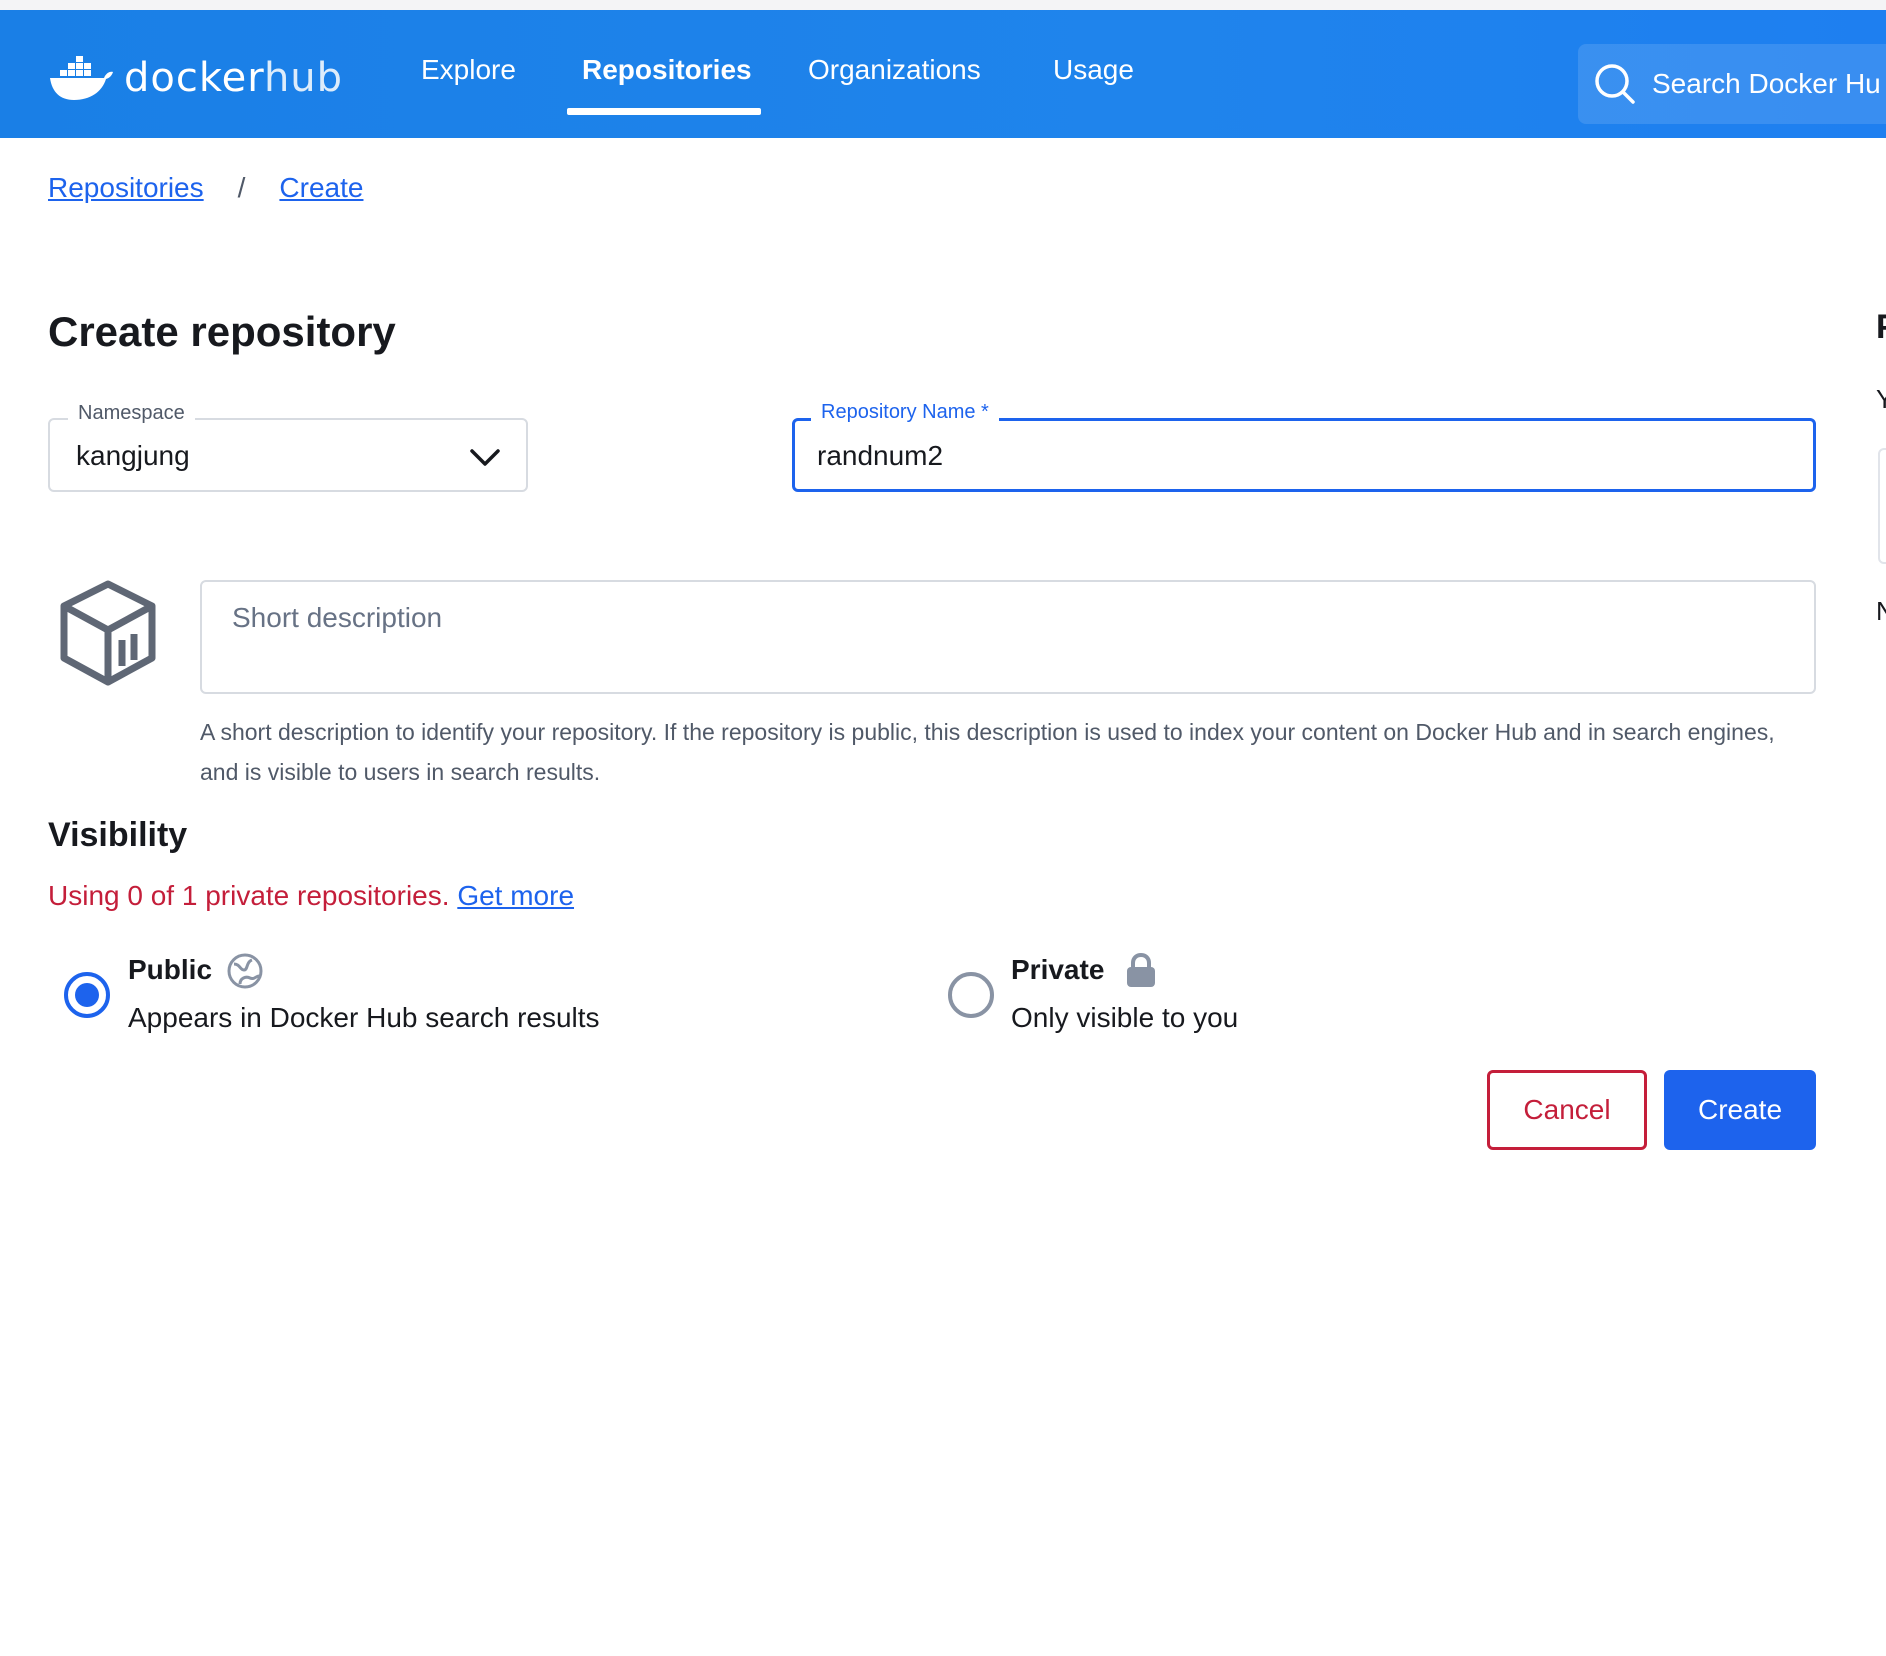 This screenshot has width=1886, height=1656. I want to click on public-description: Appears in Docker Hub search results, so click(364, 1017).